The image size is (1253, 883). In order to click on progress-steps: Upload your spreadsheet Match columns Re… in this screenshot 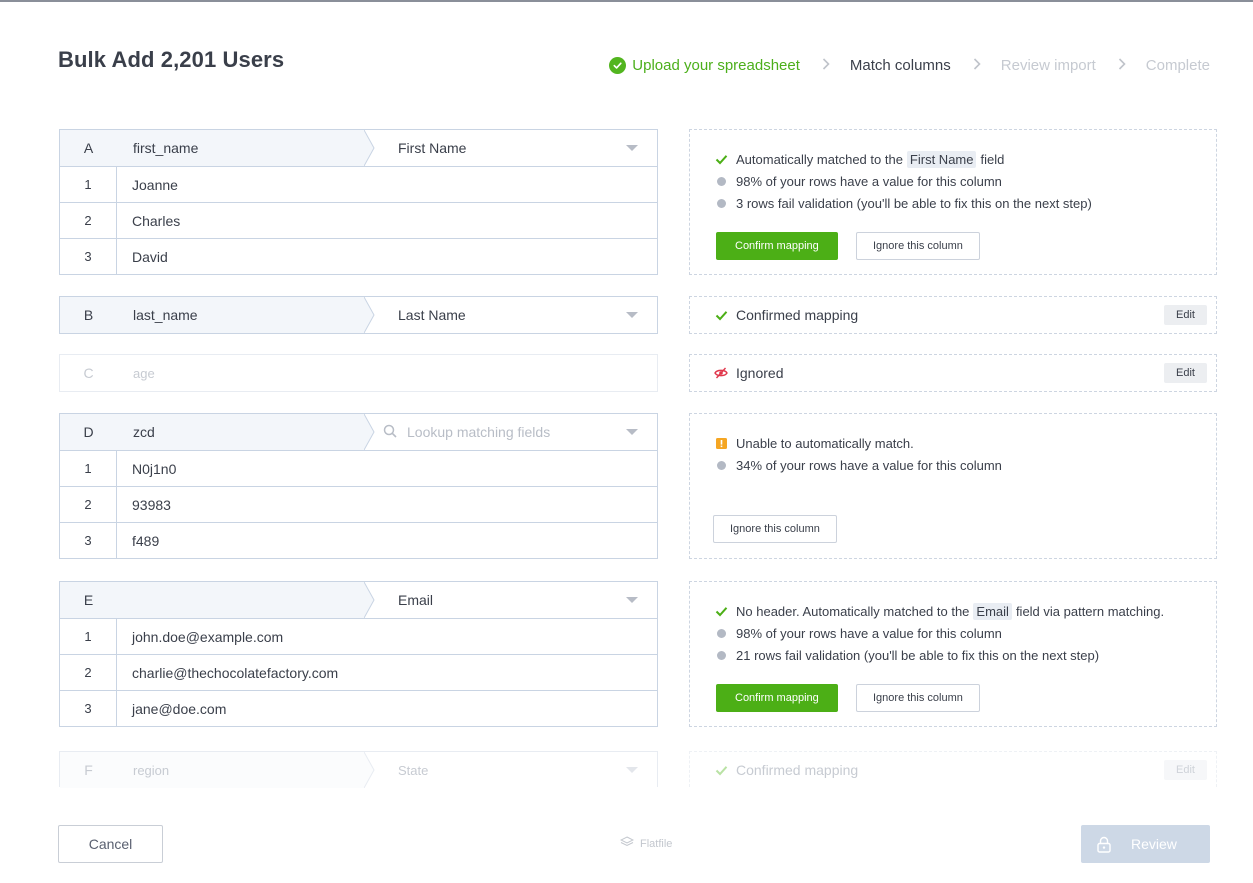, I will do `click(909, 65)`.